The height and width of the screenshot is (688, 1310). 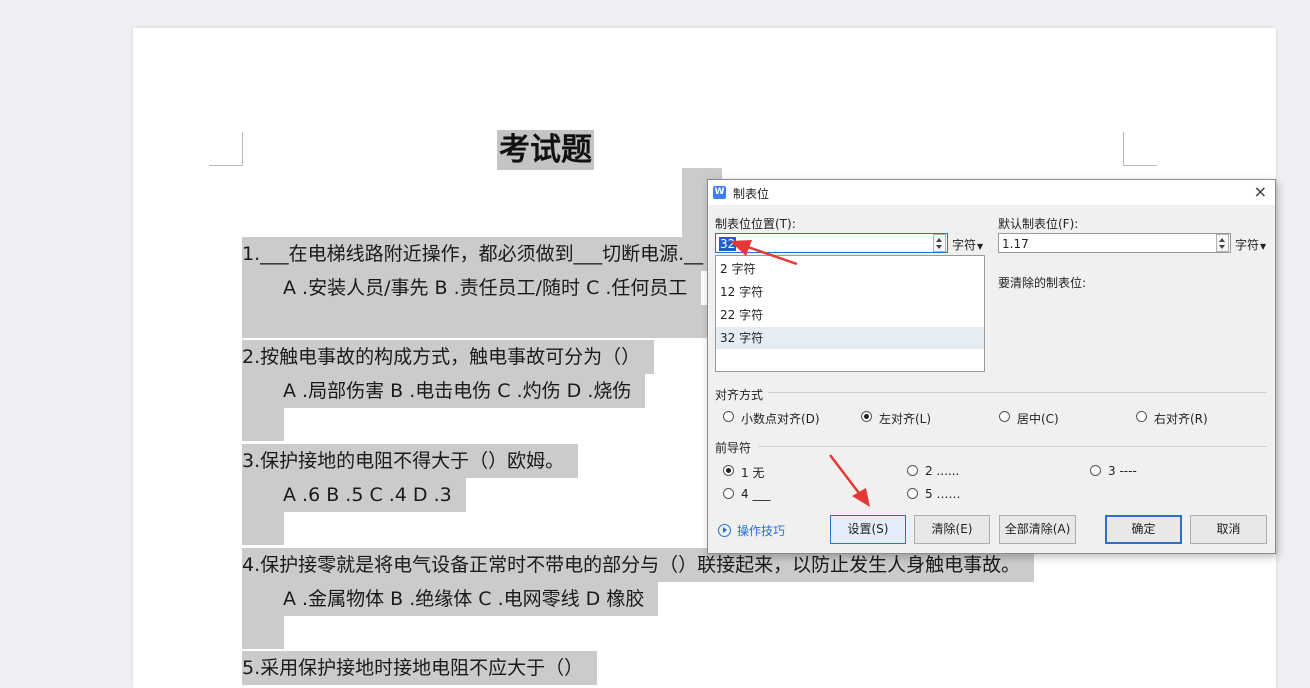 What do you see at coordinates (1037, 529) in the screenshot?
I see `clear-all-button: 全部清除(A)` at bounding box center [1037, 529].